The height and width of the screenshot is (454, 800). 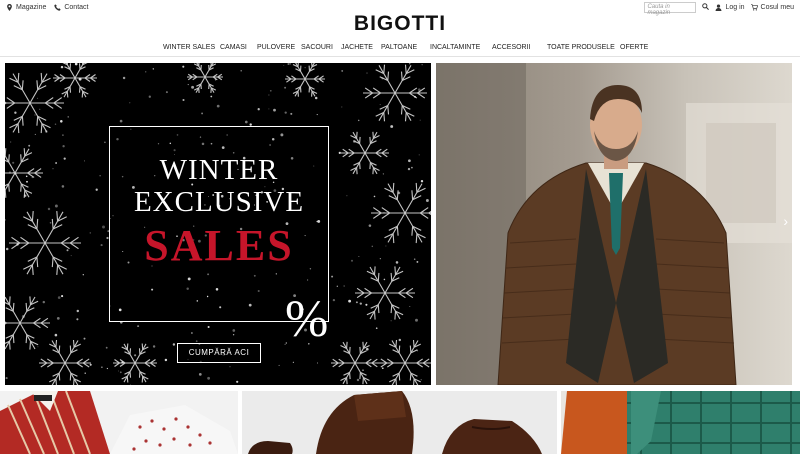 What do you see at coordinates (400, 23) in the screenshot?
I see `brand-logo: BIGOTTI` at bounding box center [400, 23].